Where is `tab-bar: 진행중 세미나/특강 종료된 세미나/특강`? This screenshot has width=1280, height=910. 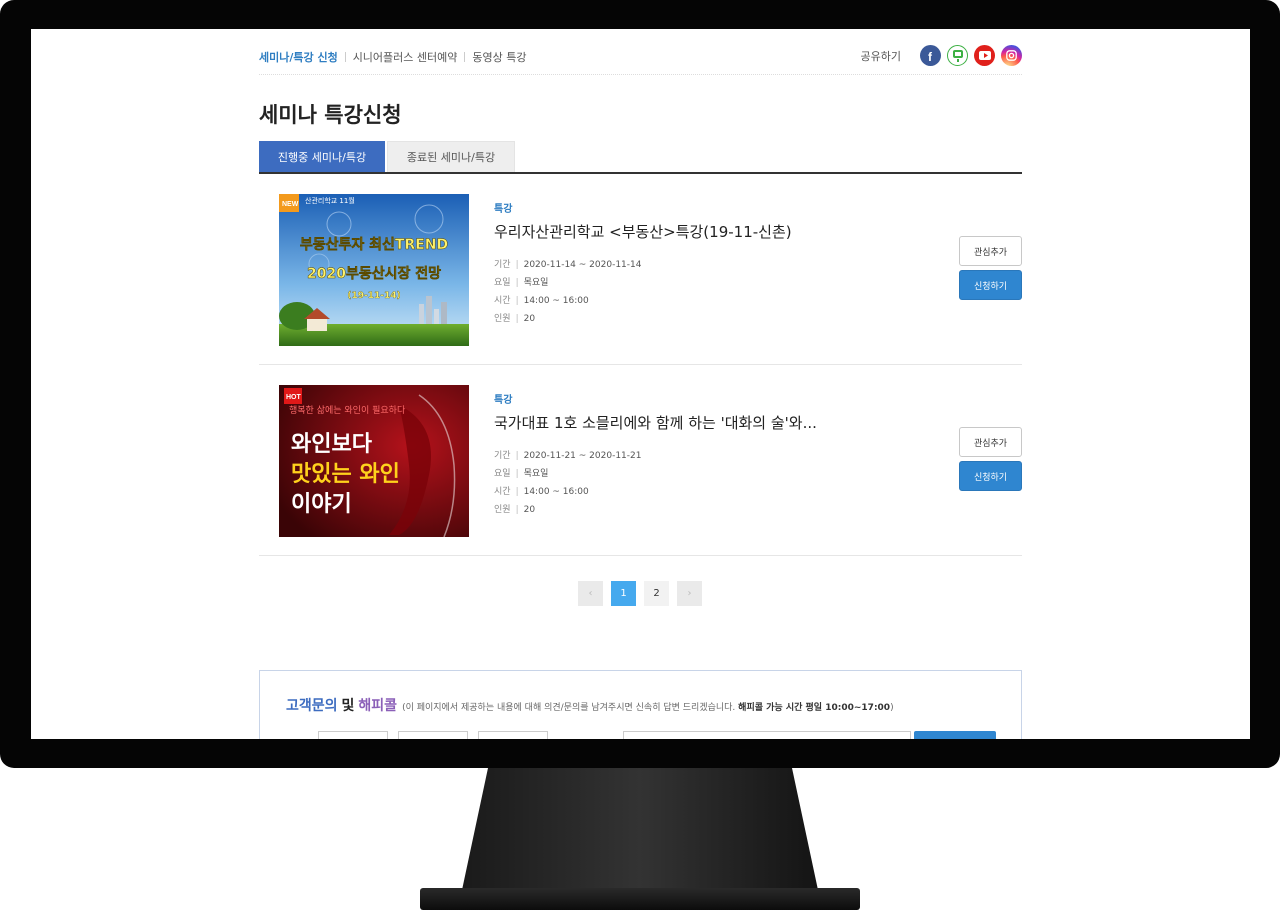 tab-bar: 진행중 세미나/특강 종료된 세미나/특강 is located at coordinates (640, 157).